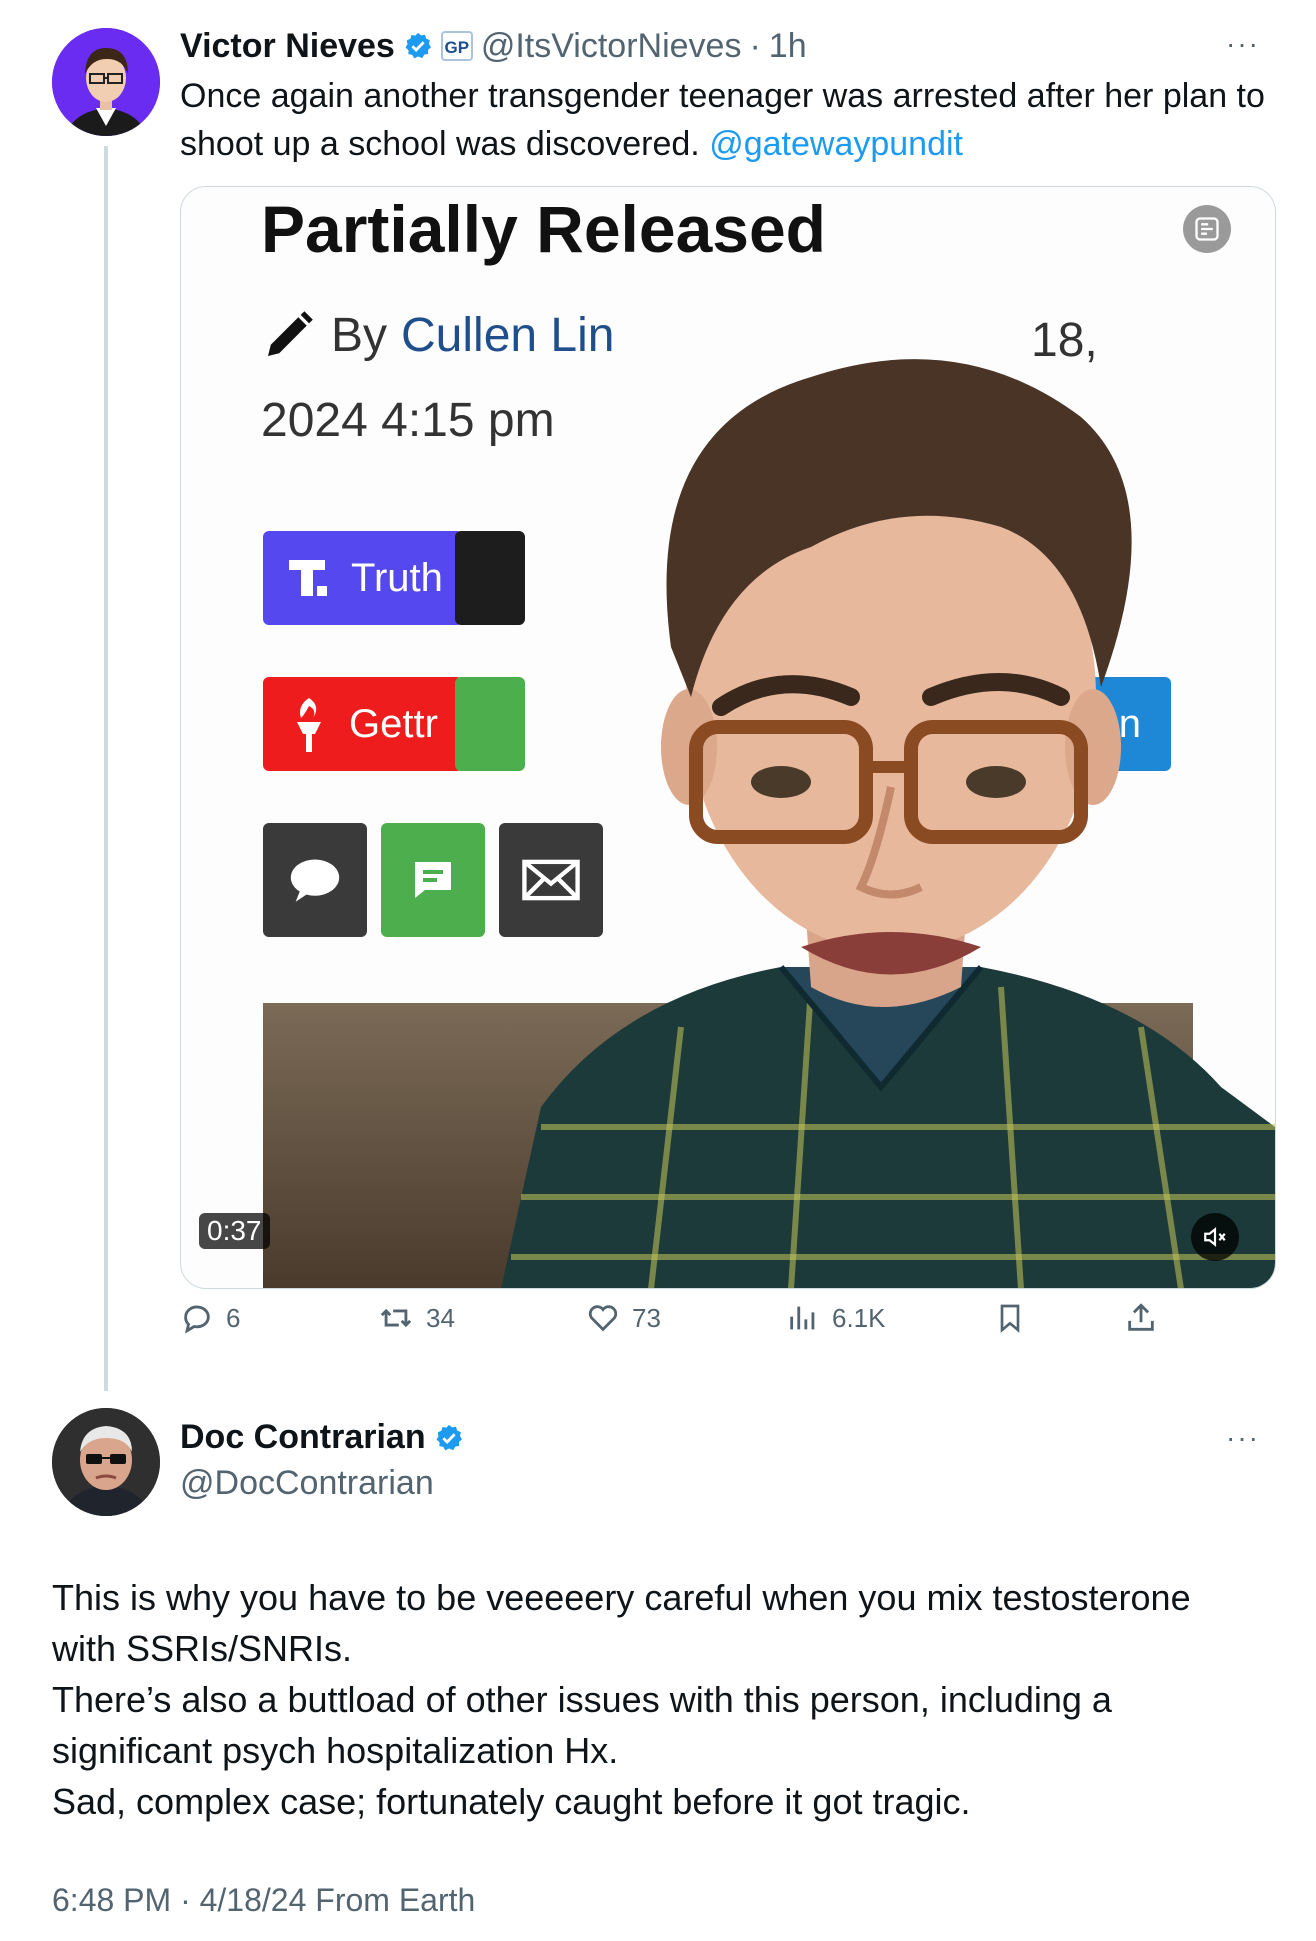 Image resolution: width=1316 pixels, height=1941 pixels. I want to click on reply-line: with SSRIs/SNRIs., so click(202, 1648).